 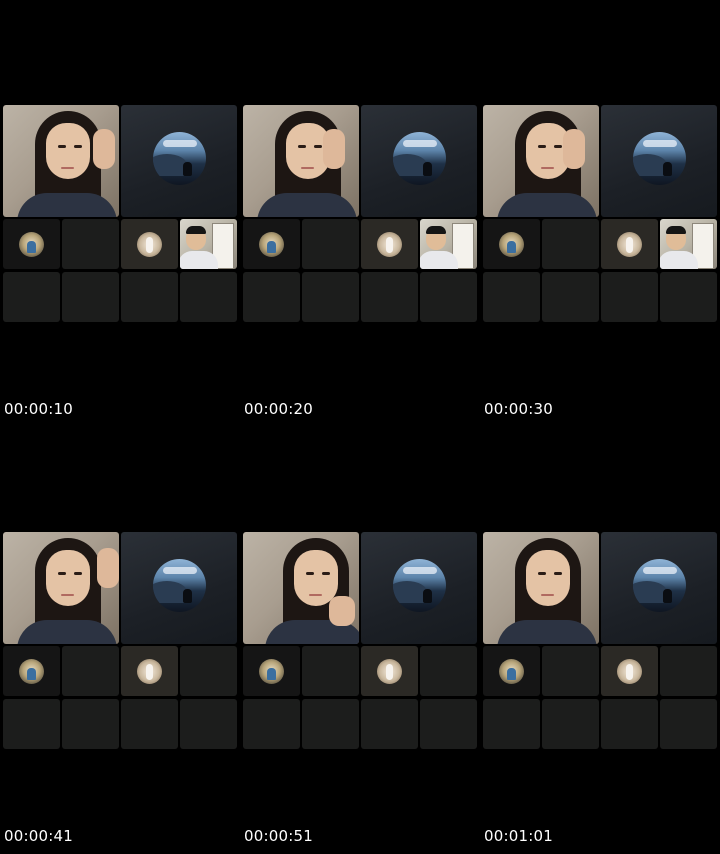 I want to click on timestamp-label: 00:00:20, so click(x=278, y=409).